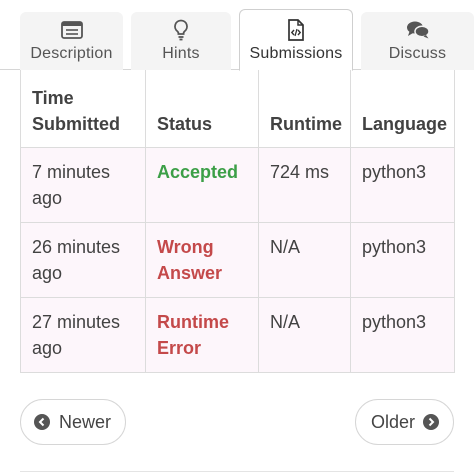  Describe the element at coordinates (42, 422) in the screenshot. I see `chevron-left-icon` at that location.